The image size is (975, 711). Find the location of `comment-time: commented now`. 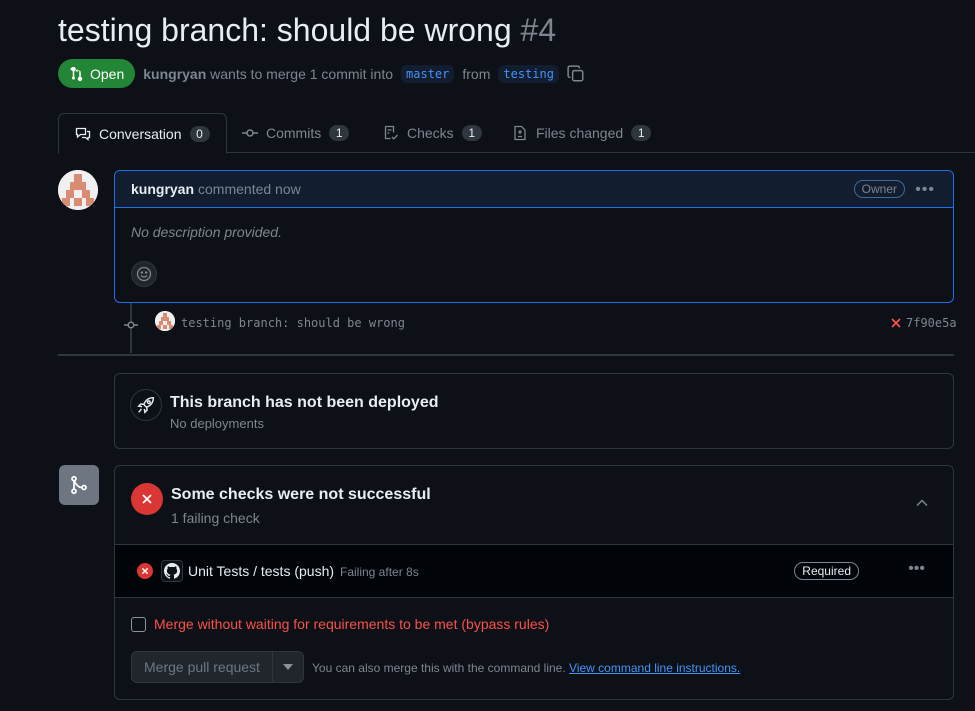

comment-time: commented now is located at coordinates (249, 189).